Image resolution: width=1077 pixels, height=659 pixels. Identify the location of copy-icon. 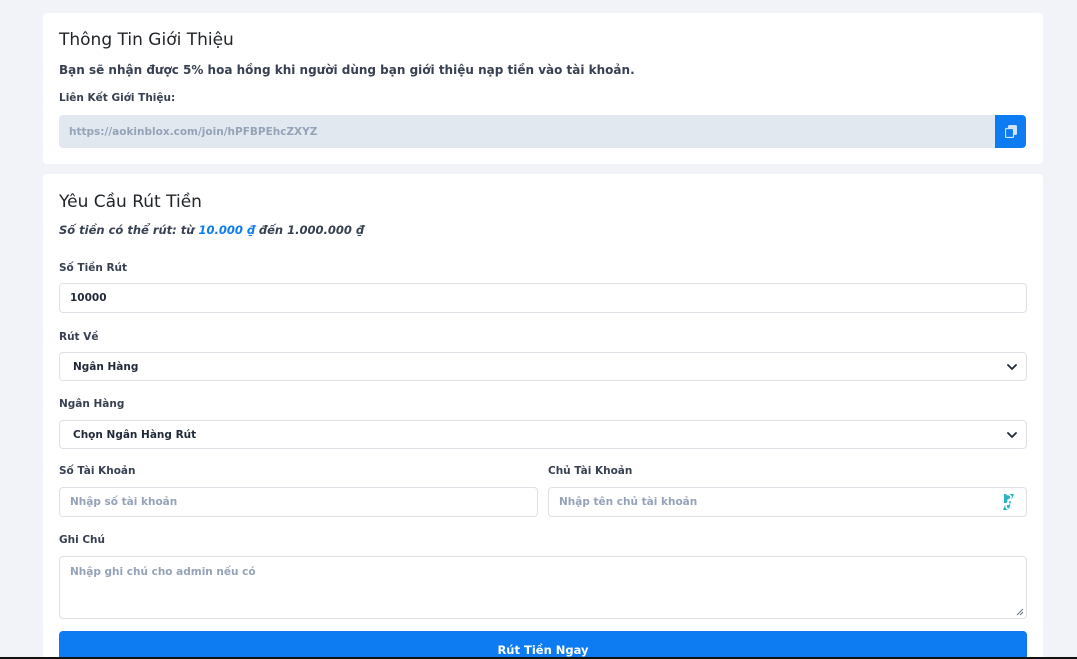
(1010, 131).